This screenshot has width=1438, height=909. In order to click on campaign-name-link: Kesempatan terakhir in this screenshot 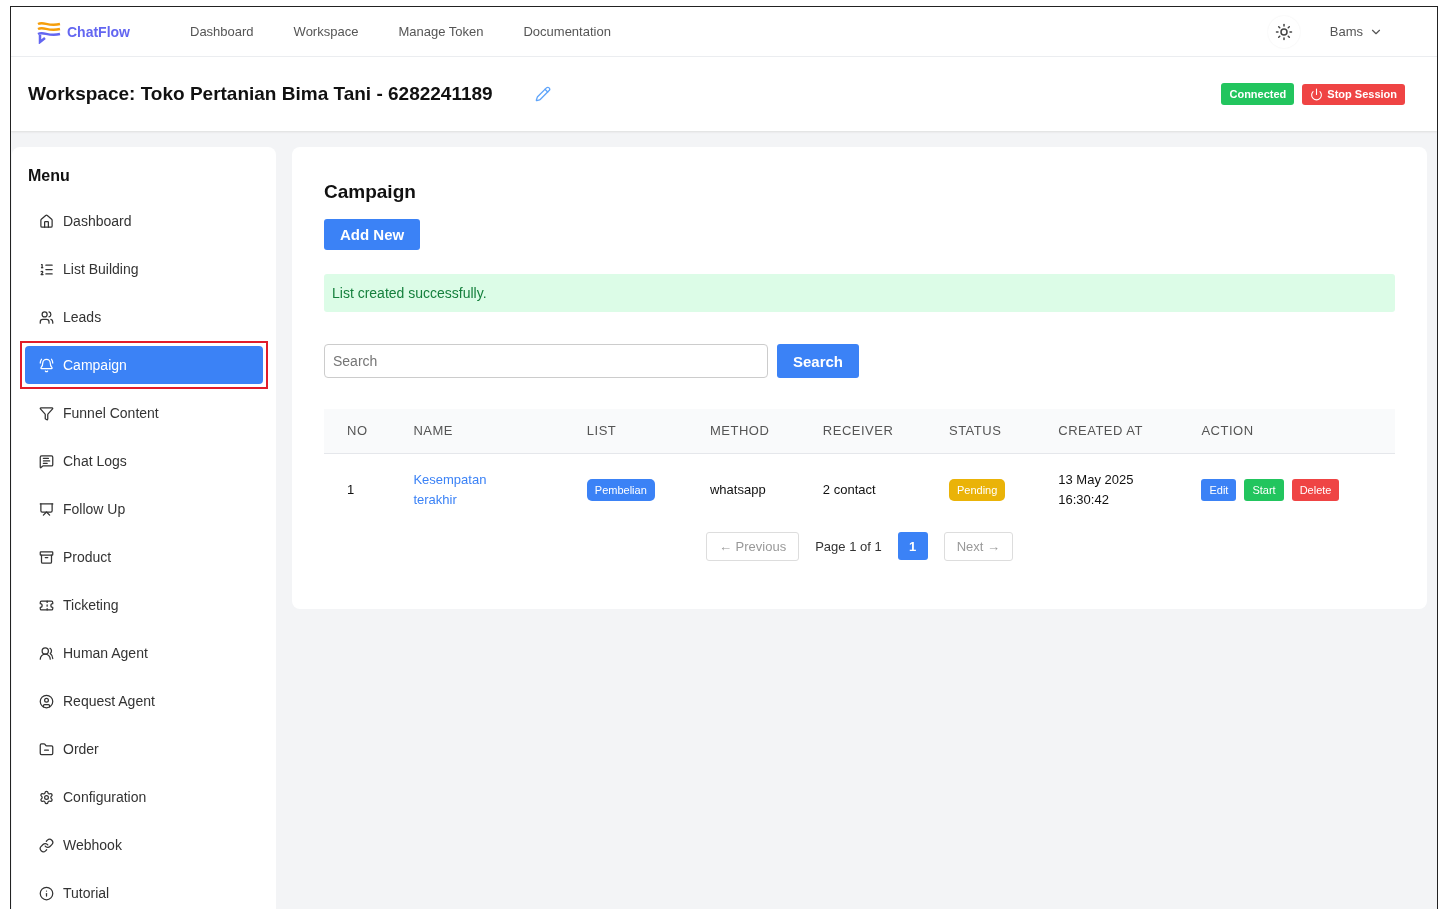, I will do `click(468, 489)`.